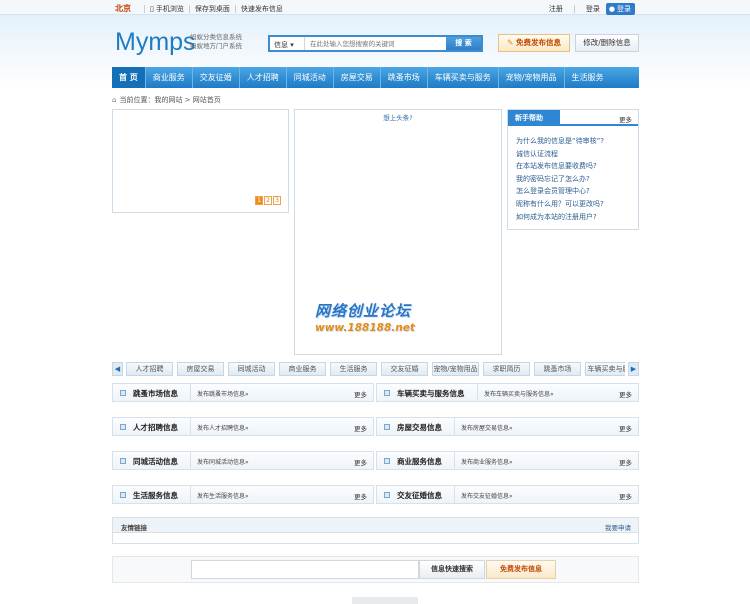  I want to click on nav-item-vehicles: 车辆买卖与服务, so click(463, 77).